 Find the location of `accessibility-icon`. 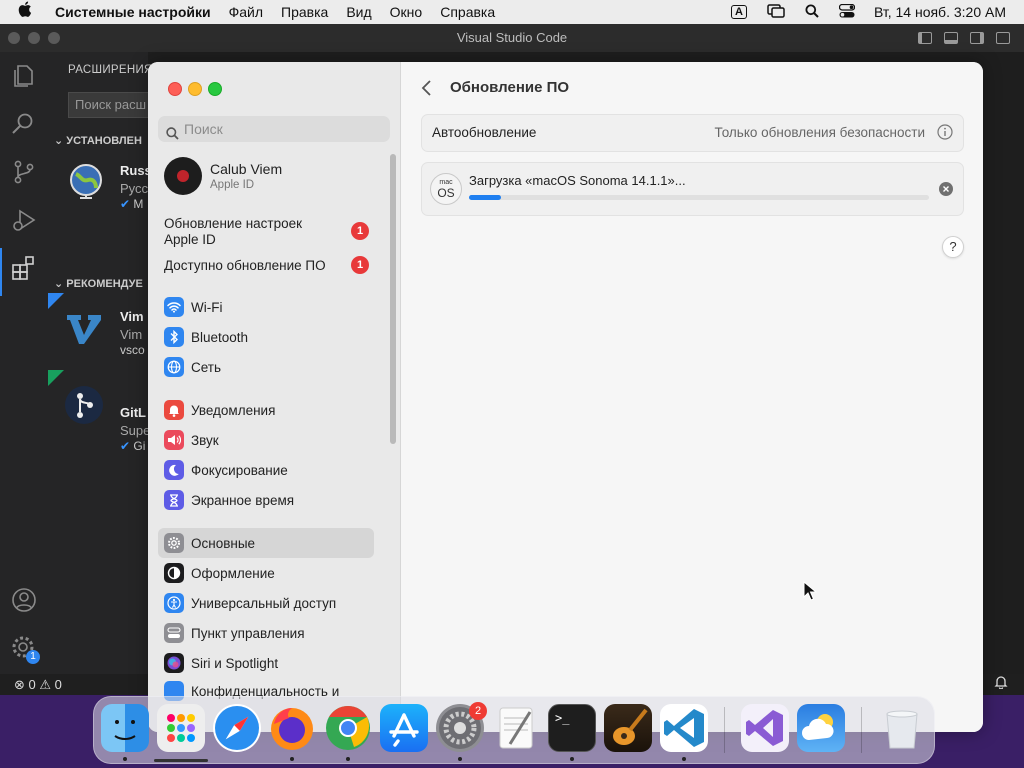

accessibility-icon is located at coordinates (174, 603).